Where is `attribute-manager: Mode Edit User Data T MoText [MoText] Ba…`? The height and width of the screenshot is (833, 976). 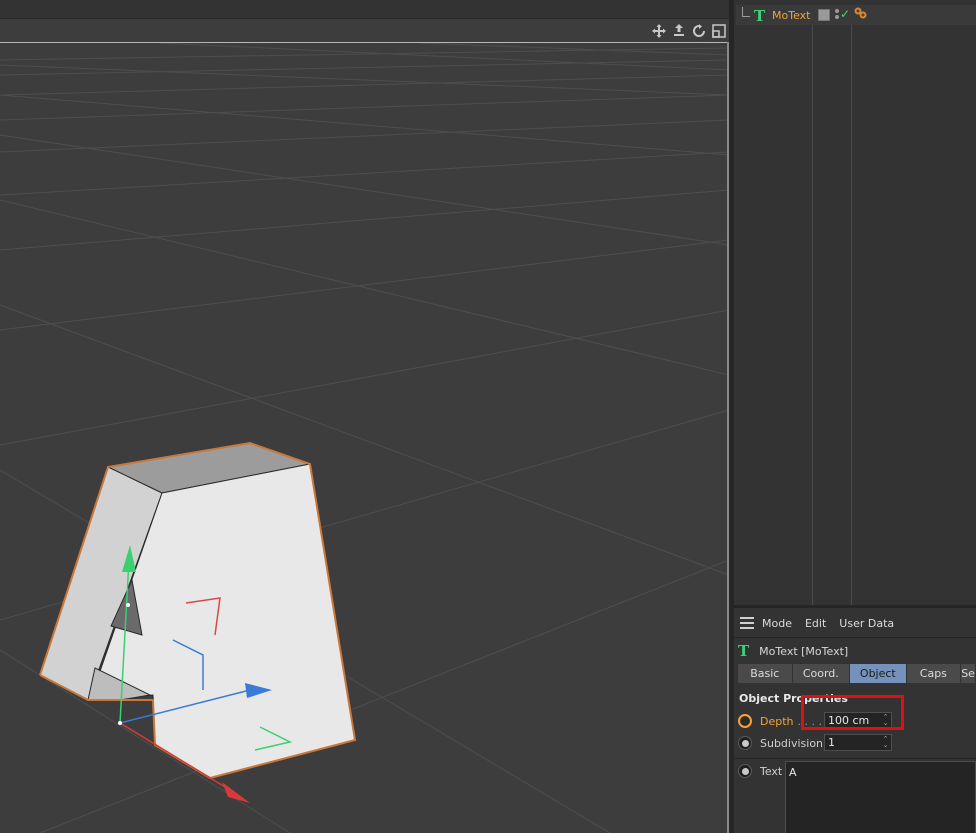 attribute-manager: Mode Edit User Data T MoText [MoText] Ba… is located at coordinates (855, 719).